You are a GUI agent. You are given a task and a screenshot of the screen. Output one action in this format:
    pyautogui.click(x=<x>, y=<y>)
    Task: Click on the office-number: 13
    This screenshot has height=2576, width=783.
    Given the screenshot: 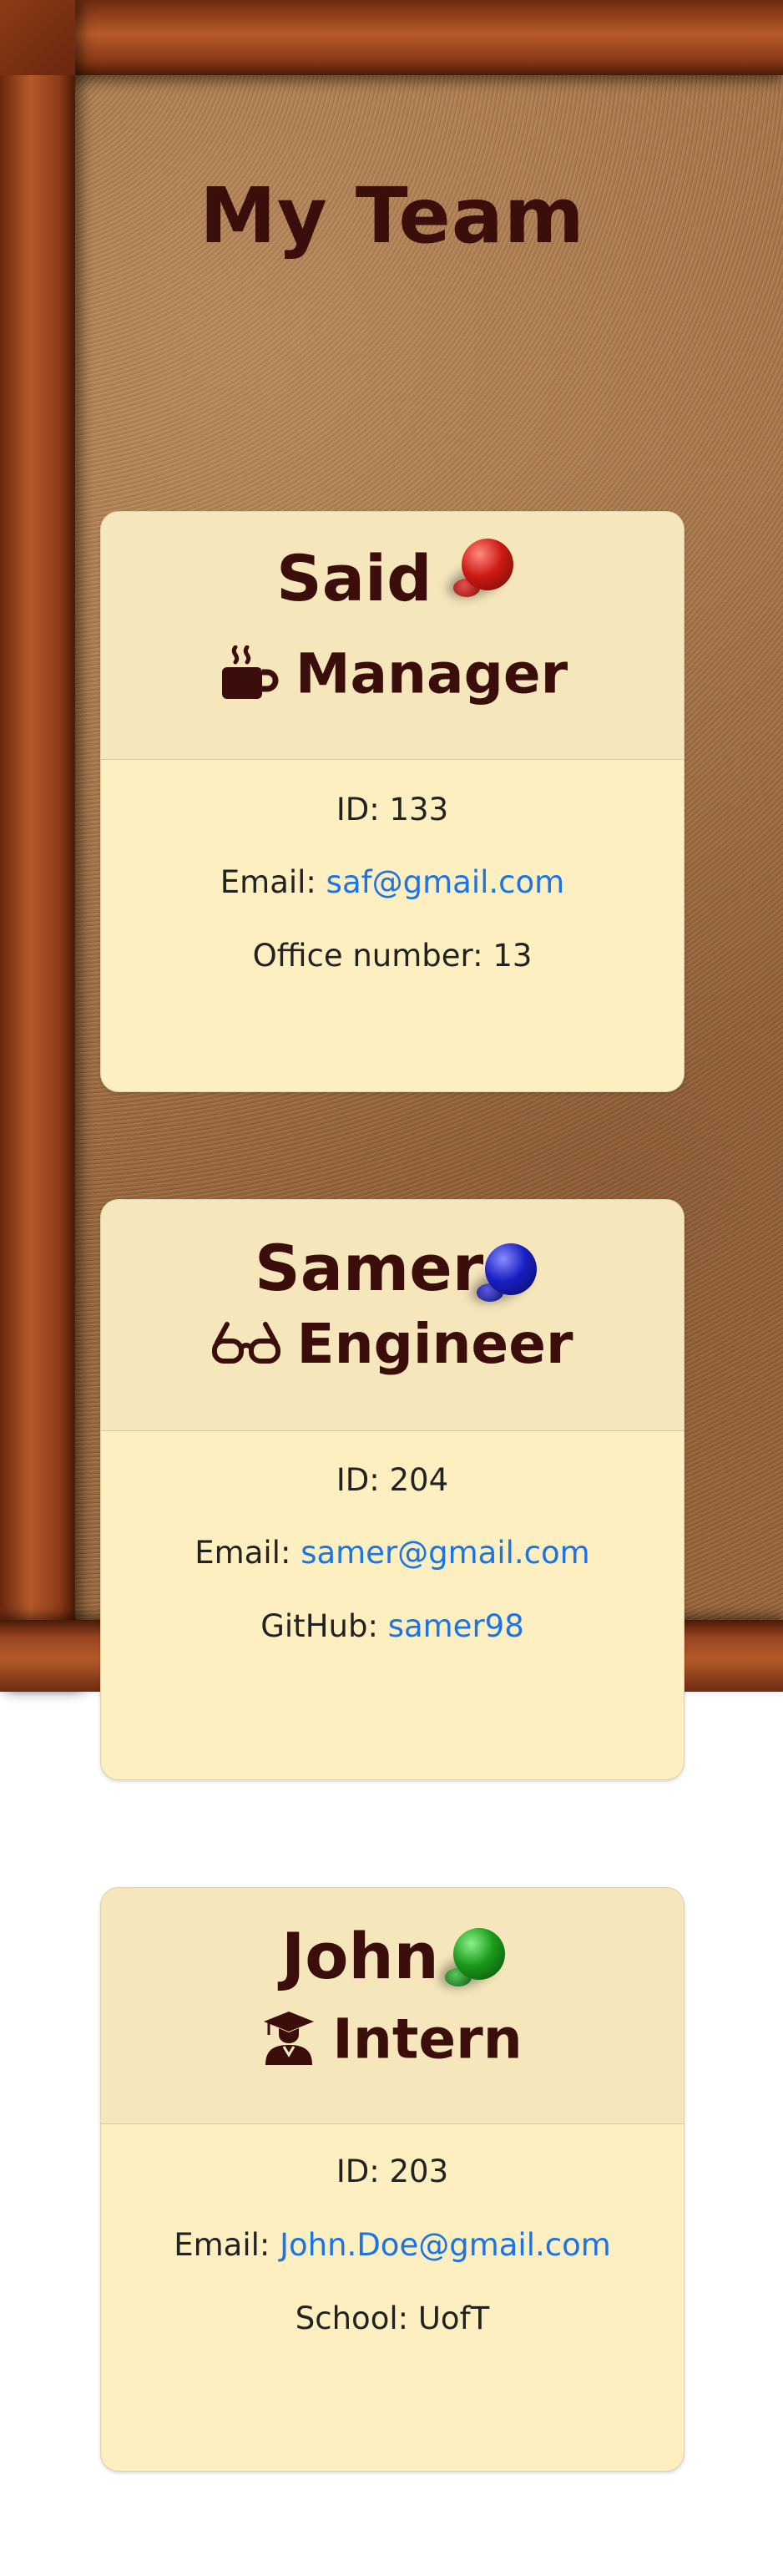 What is the action you would take?
    pyautogui.click(x=513, y=956)
    